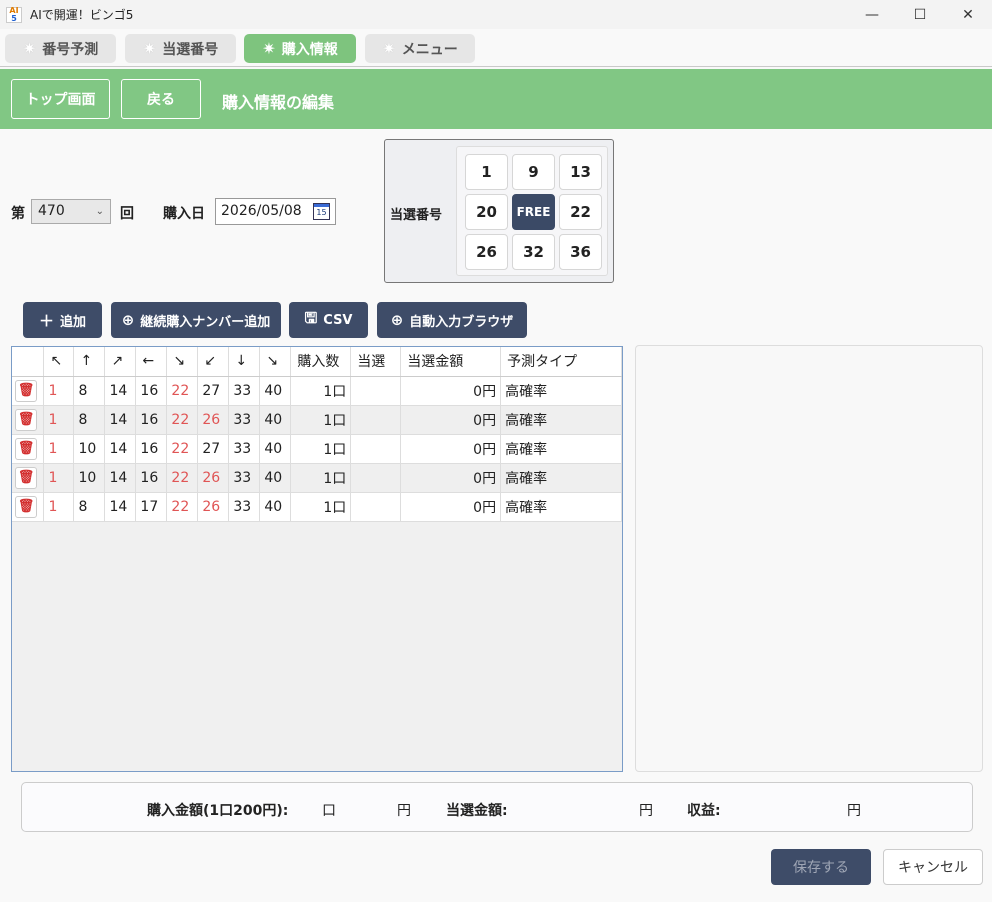 This screenshot has width=992, height=902. What do you see at coordinates (151, 507) in the screenshot?
I see `number-cell: 17` at bounding box center [151, 507].